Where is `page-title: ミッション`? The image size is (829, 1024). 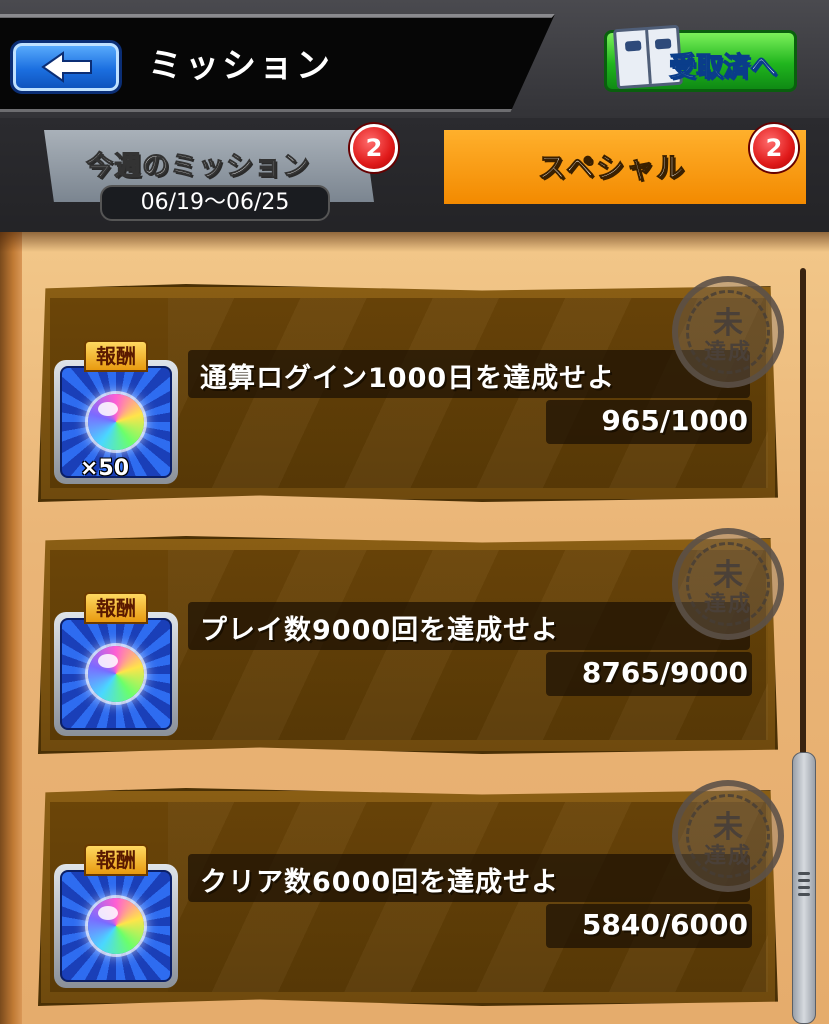 page-title: ミッション is located at coordinates (240, 66).